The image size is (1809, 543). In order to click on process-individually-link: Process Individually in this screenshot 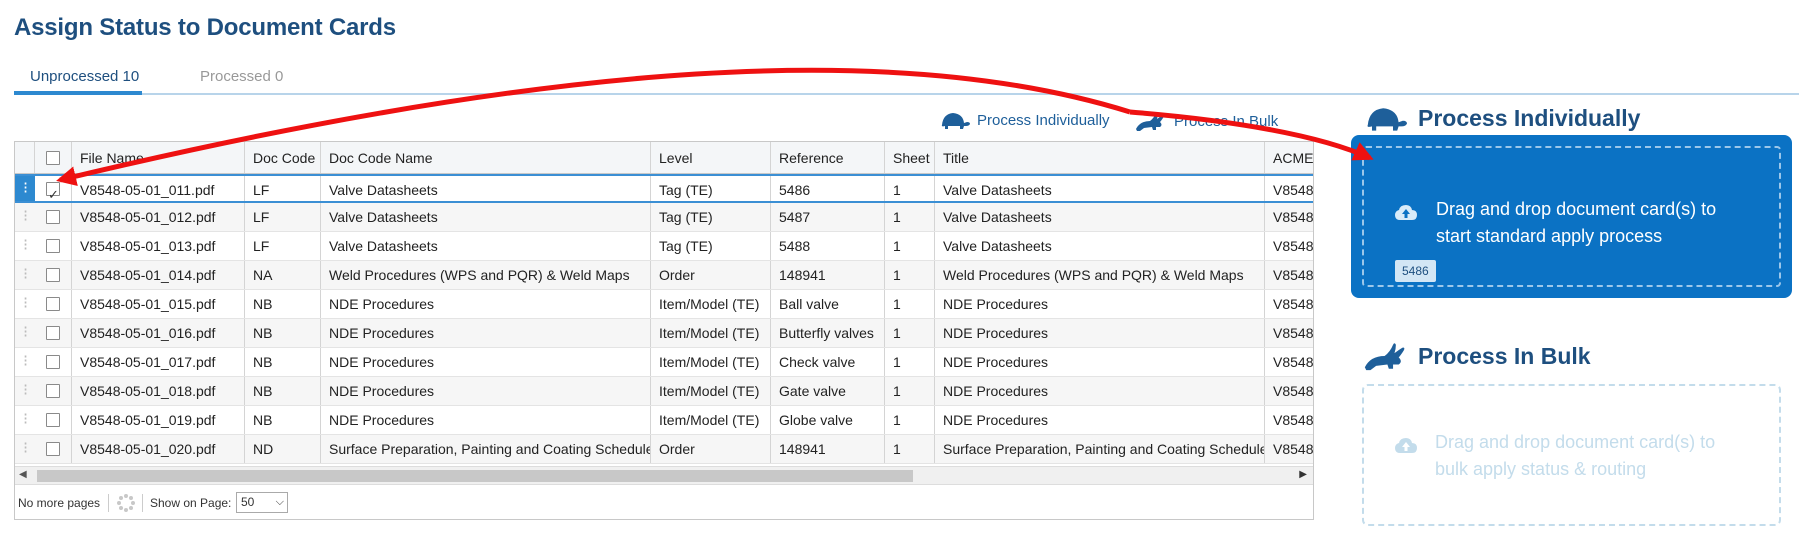, I will do `click(1024, 120)`.